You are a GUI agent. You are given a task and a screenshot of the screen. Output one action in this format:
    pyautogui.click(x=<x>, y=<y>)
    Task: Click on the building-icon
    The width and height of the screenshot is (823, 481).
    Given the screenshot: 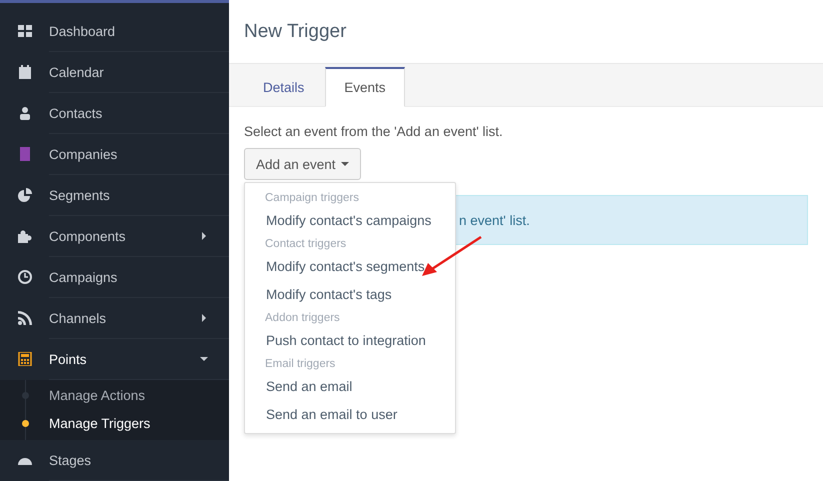 What is the action you would take?
    pyautogui.click(x=25, y=154)
    